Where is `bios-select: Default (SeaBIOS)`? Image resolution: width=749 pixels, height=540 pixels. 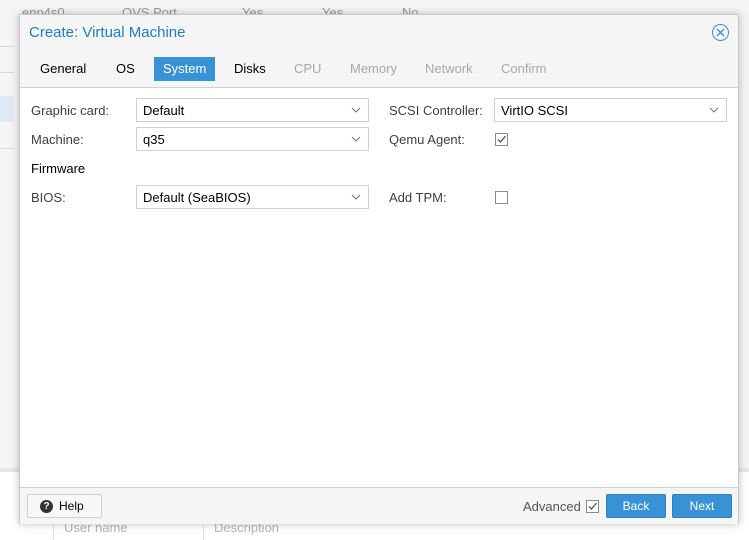 bios-select: Default (SeaBIOS) is located at coordinates (252, 197).